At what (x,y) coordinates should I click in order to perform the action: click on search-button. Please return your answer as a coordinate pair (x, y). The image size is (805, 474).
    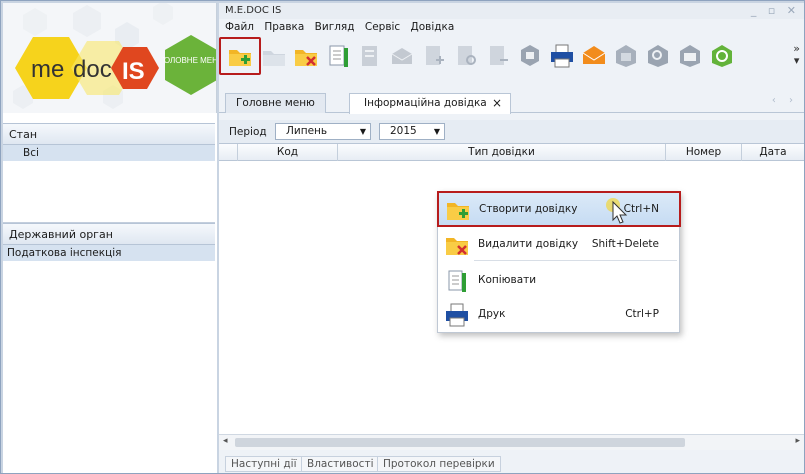
    Looking at the image, I should click on (658, 56).